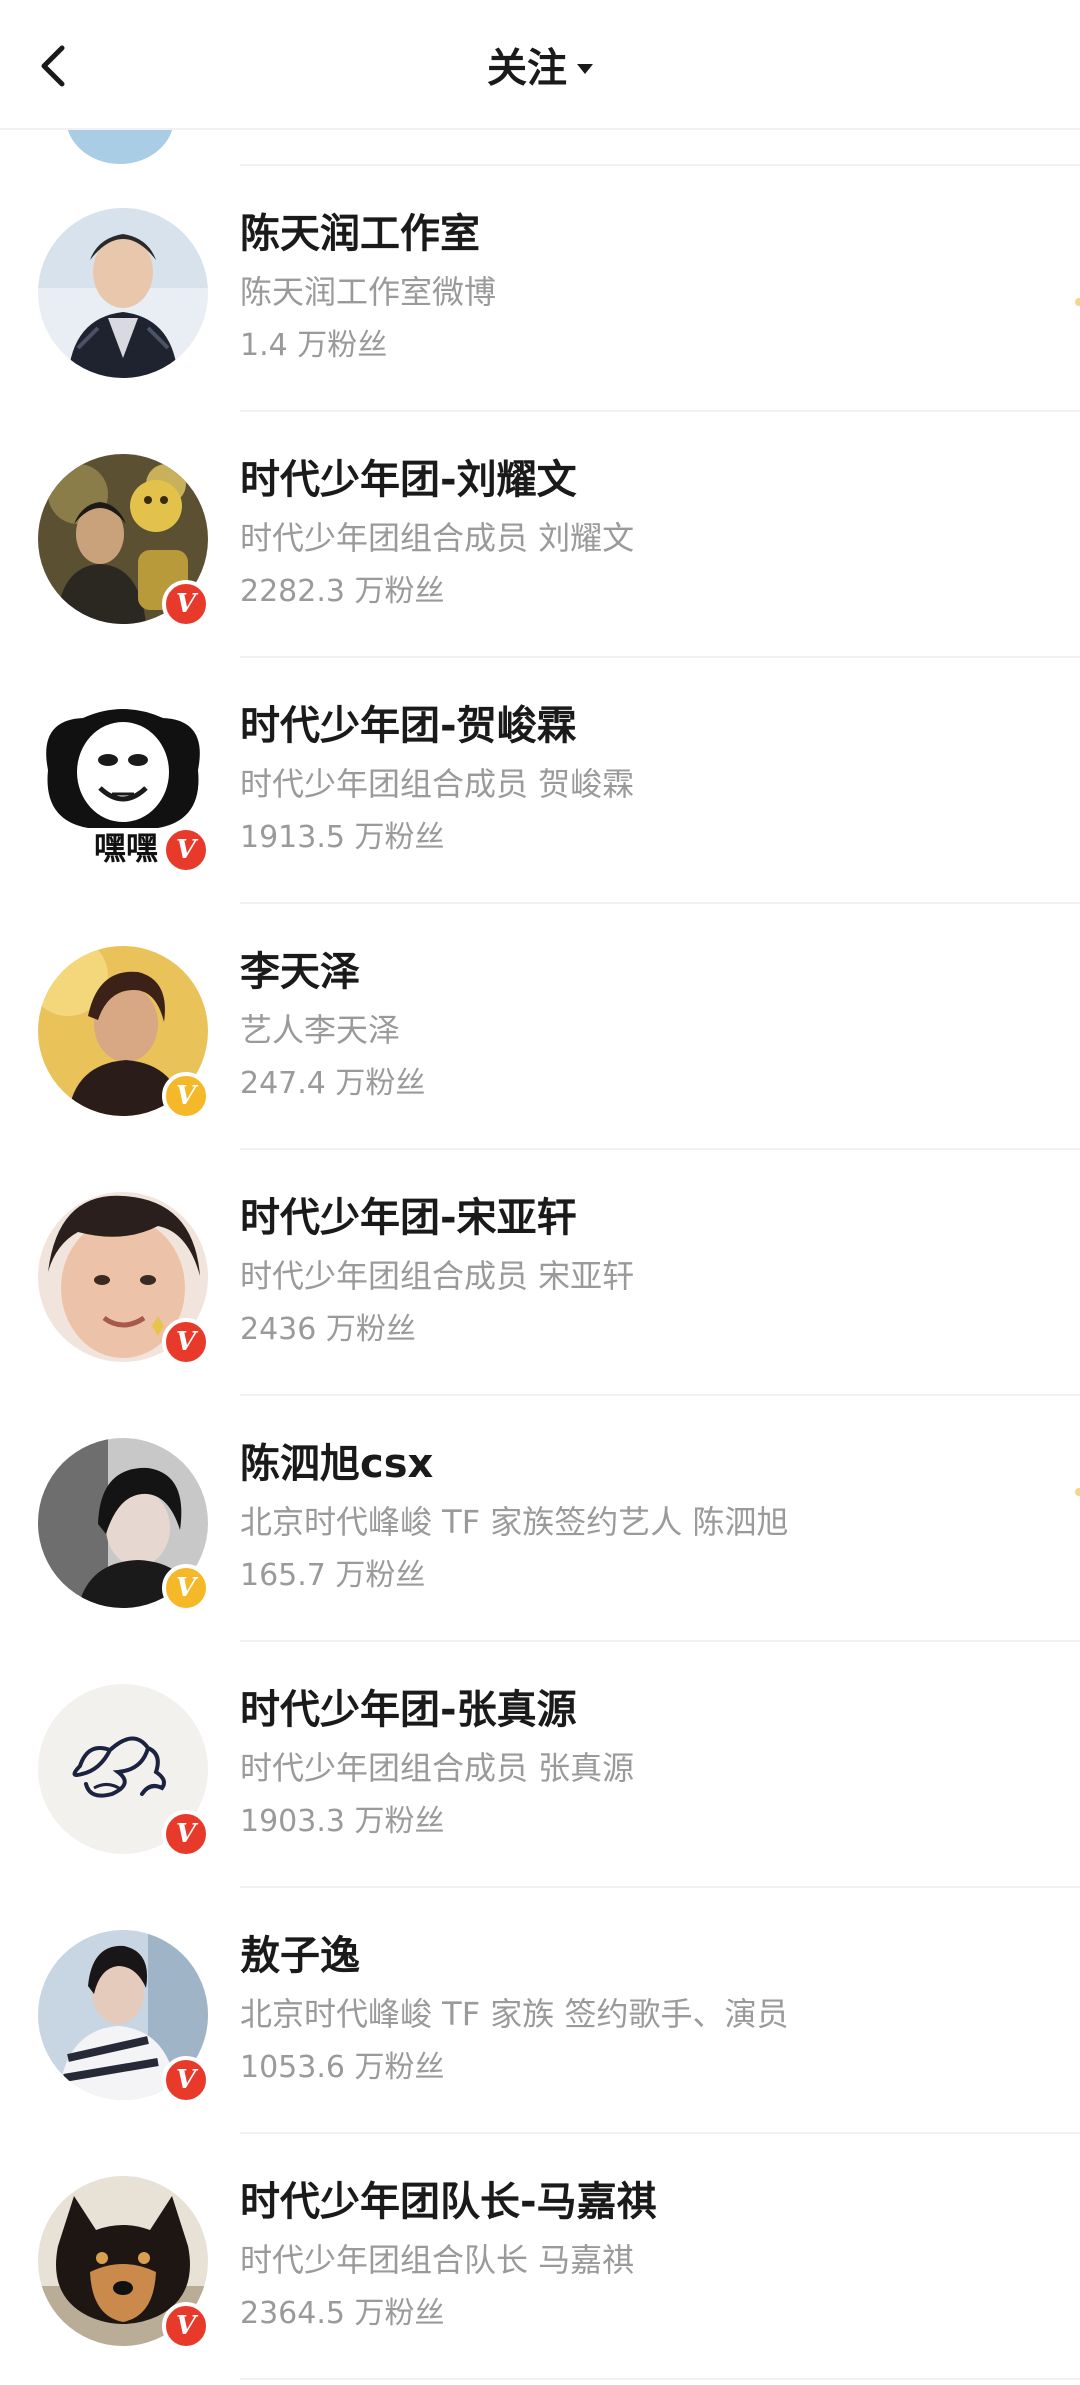 This screenshot has width=1080, height=2385. Describe the element at coordinates (368, 292) in the screenshot. I see `user-description: 陈天润工作室微博` at that location.